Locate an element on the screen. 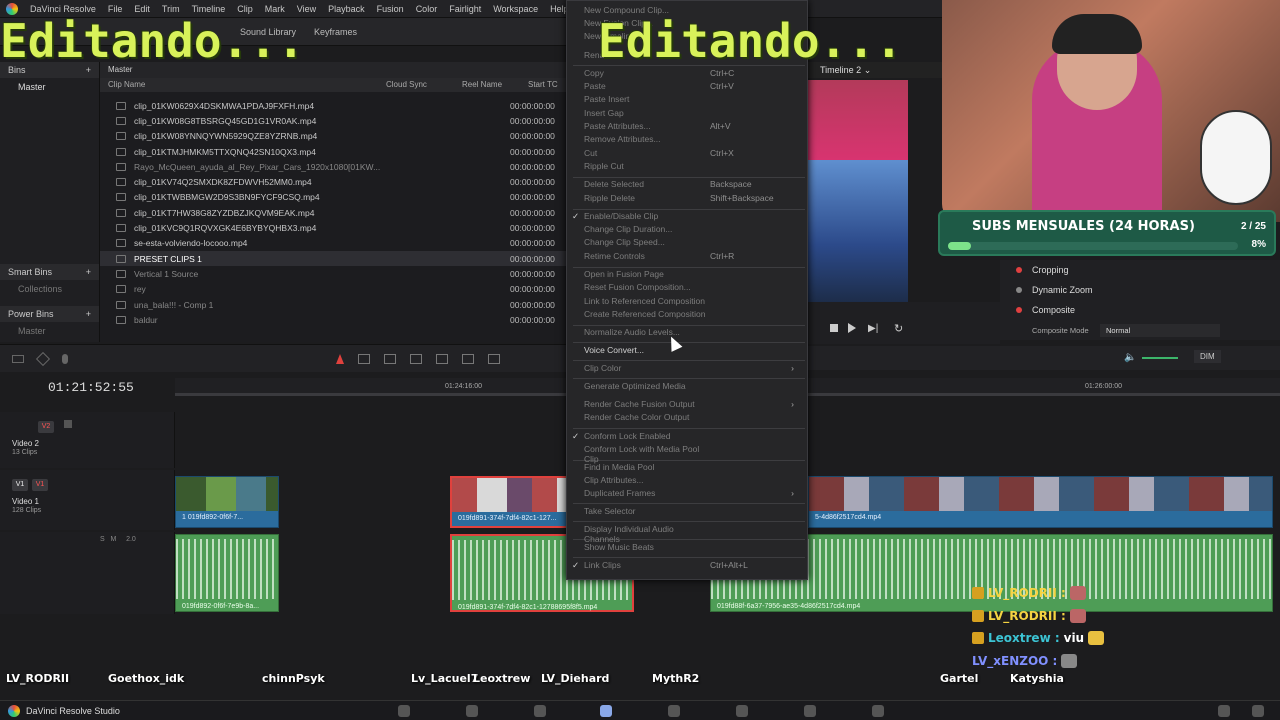 This screenshot has width=1280, height=720. timeline-video-clip: 5-4d86f2517cd4.mp4 is located at coordinates (1040, 502).